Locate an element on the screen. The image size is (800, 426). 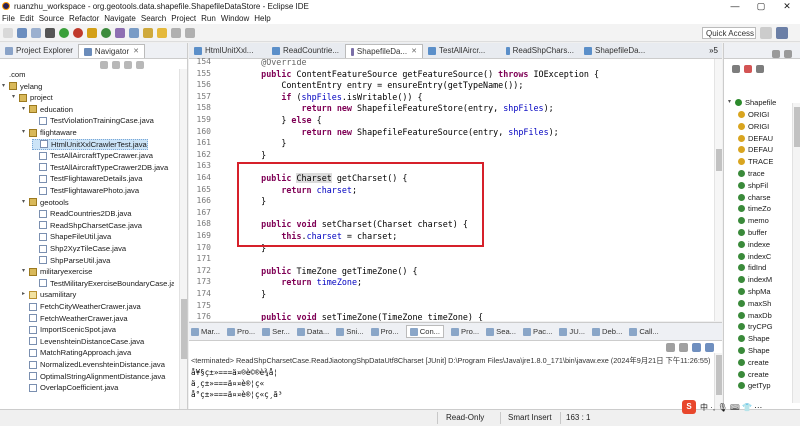
tree-file-item: MatchRatingApproach.java is located at coordinates (76, 352).